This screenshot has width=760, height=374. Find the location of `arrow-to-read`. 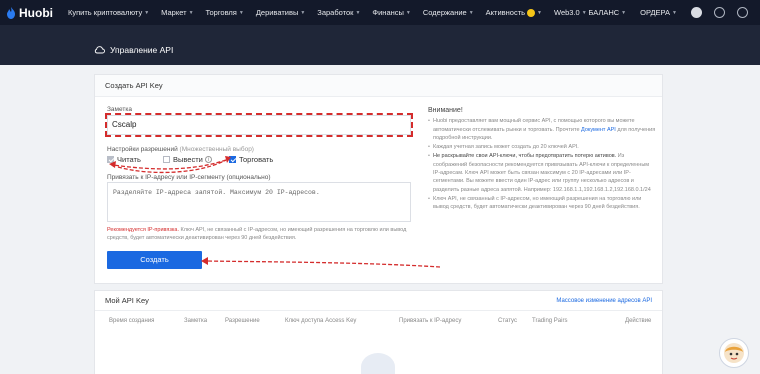

arrow-to-read is located at coordinates (169, 164).